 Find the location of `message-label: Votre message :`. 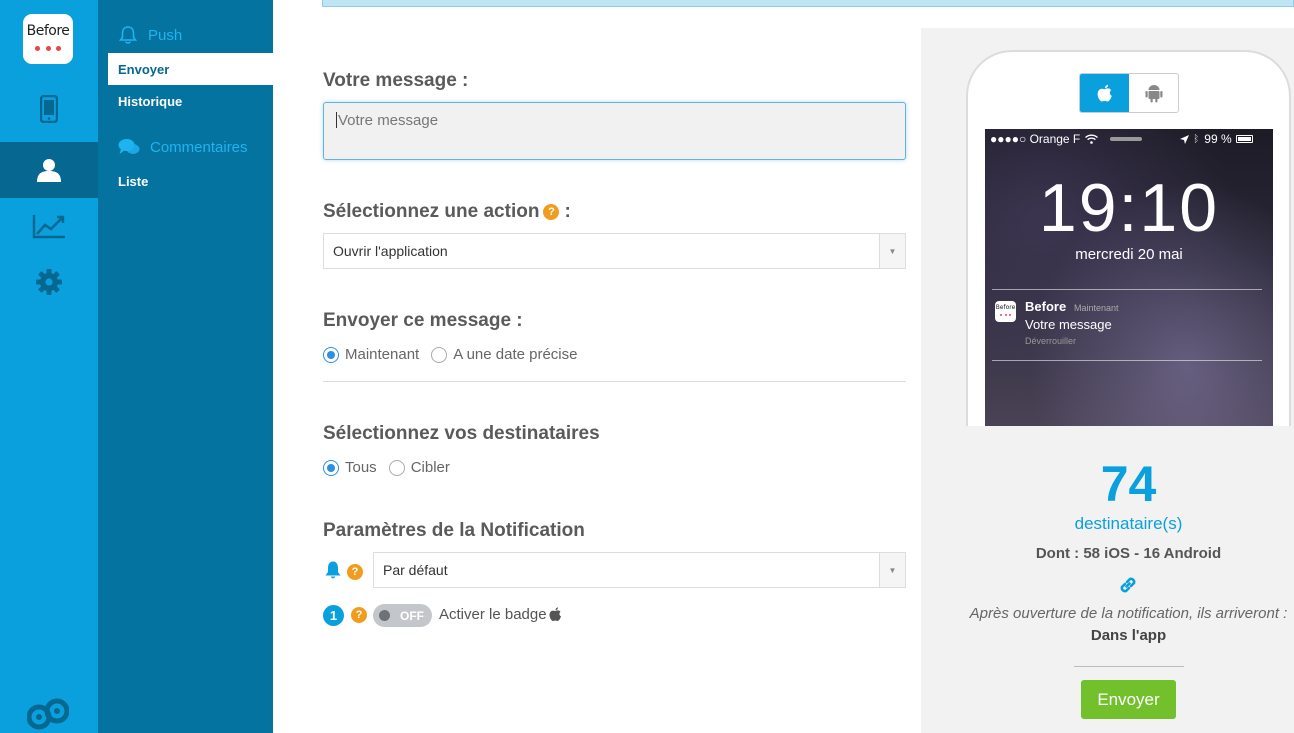

message-label: Votre message : is located at coordinates (396, 80).